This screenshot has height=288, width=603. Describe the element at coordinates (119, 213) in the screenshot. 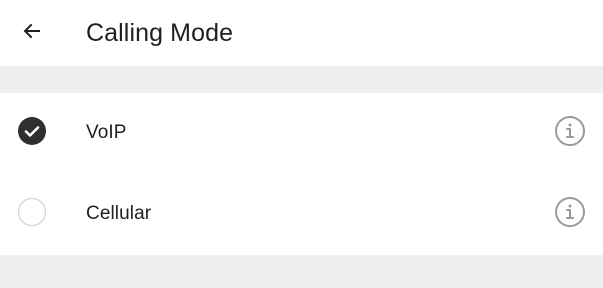

I see `cellular-option-label: Cellular` at that location.